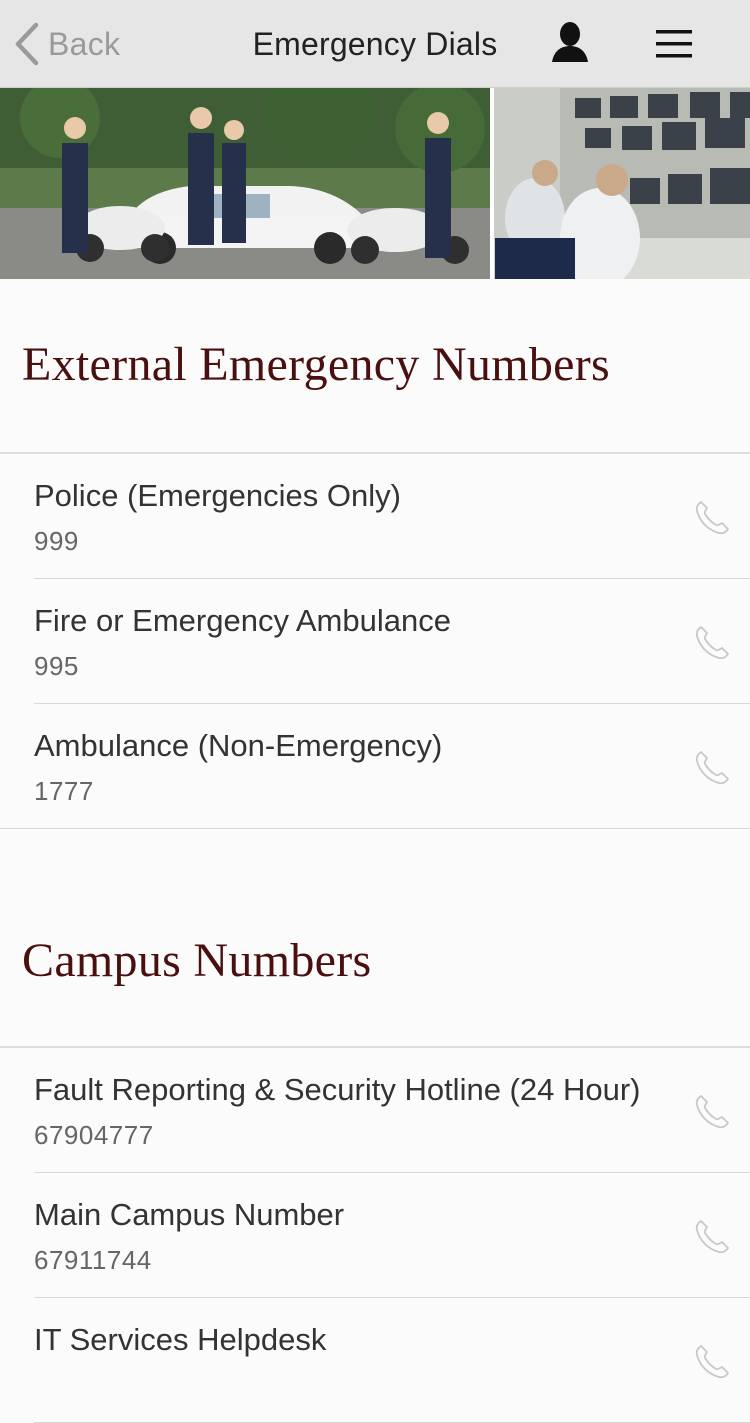  What do you see at coordinates (27, 44) in the screenshot?
I see `chevron-left-icon` at bounding box center [27, 44].